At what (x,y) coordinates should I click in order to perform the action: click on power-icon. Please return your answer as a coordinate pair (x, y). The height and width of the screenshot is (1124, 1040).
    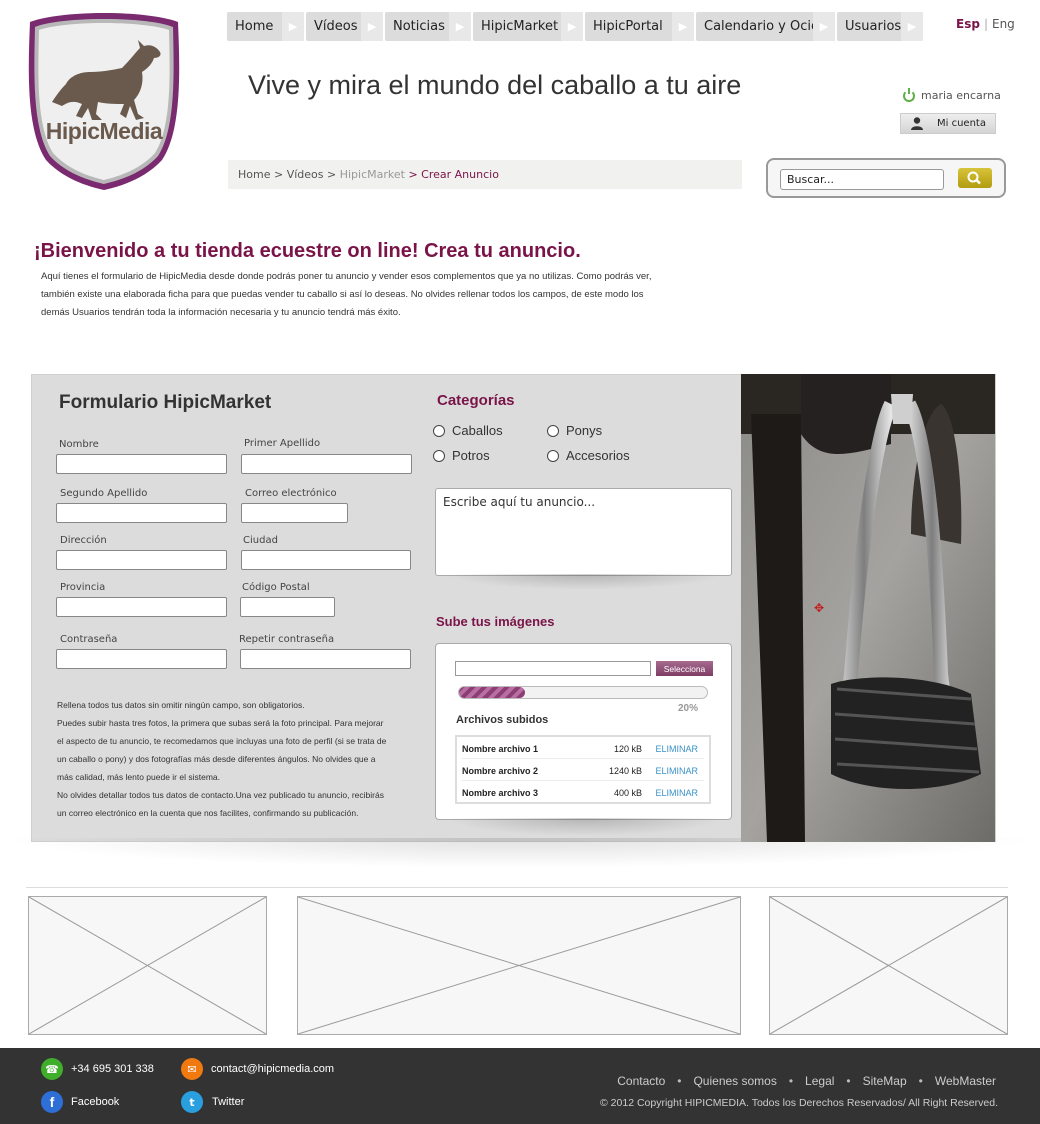
    Looking at the image, I should click on (909, 94).